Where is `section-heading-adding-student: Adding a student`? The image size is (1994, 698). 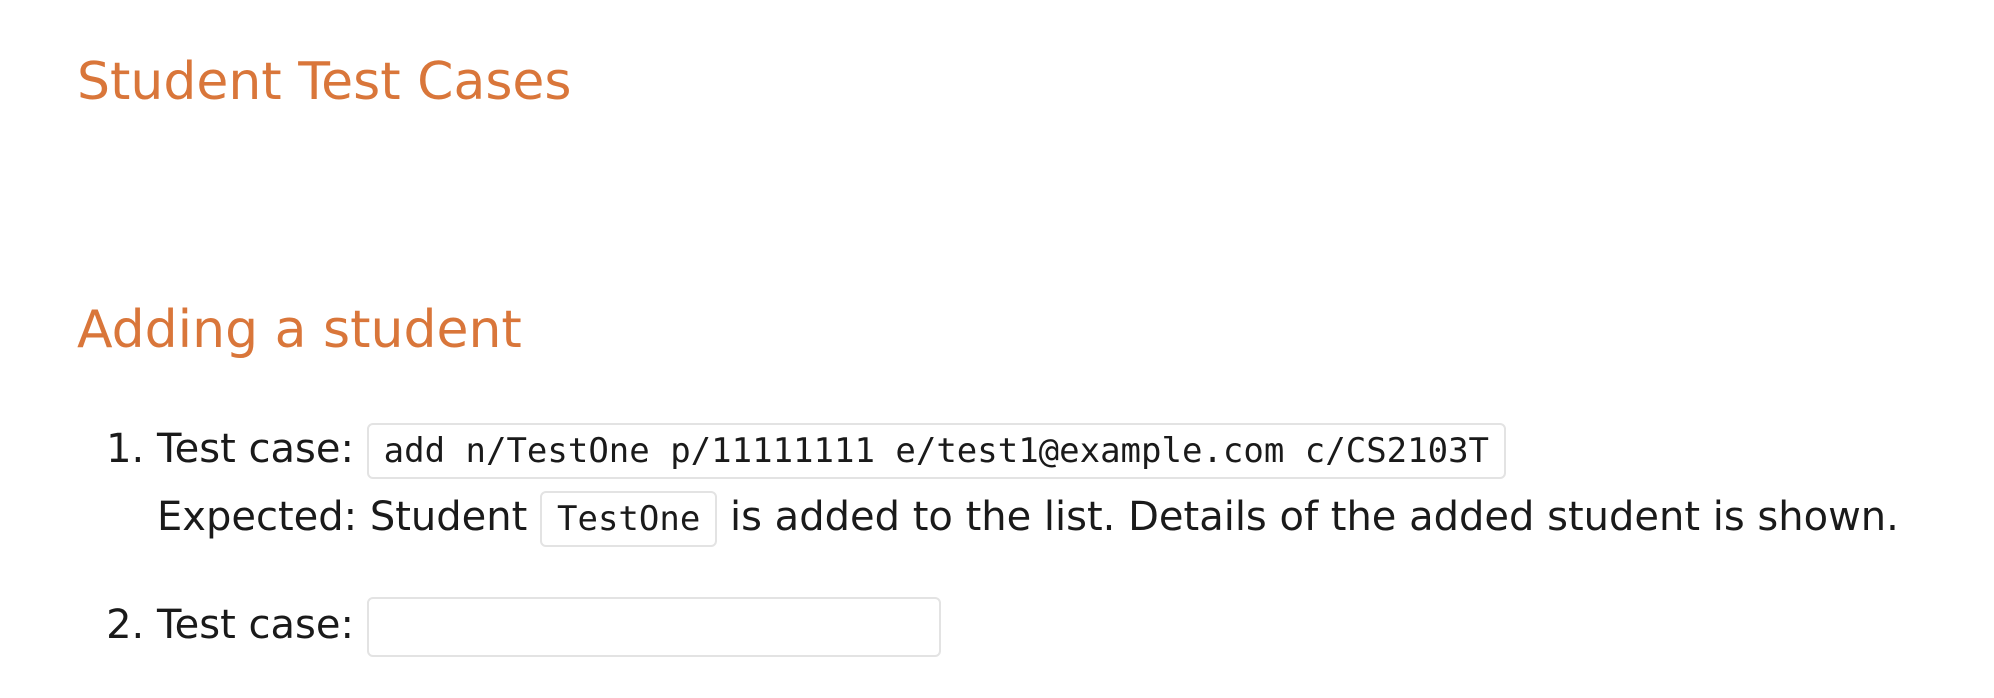
section-heading-adding-student: Adding a student is located at coordinates (299, 330).